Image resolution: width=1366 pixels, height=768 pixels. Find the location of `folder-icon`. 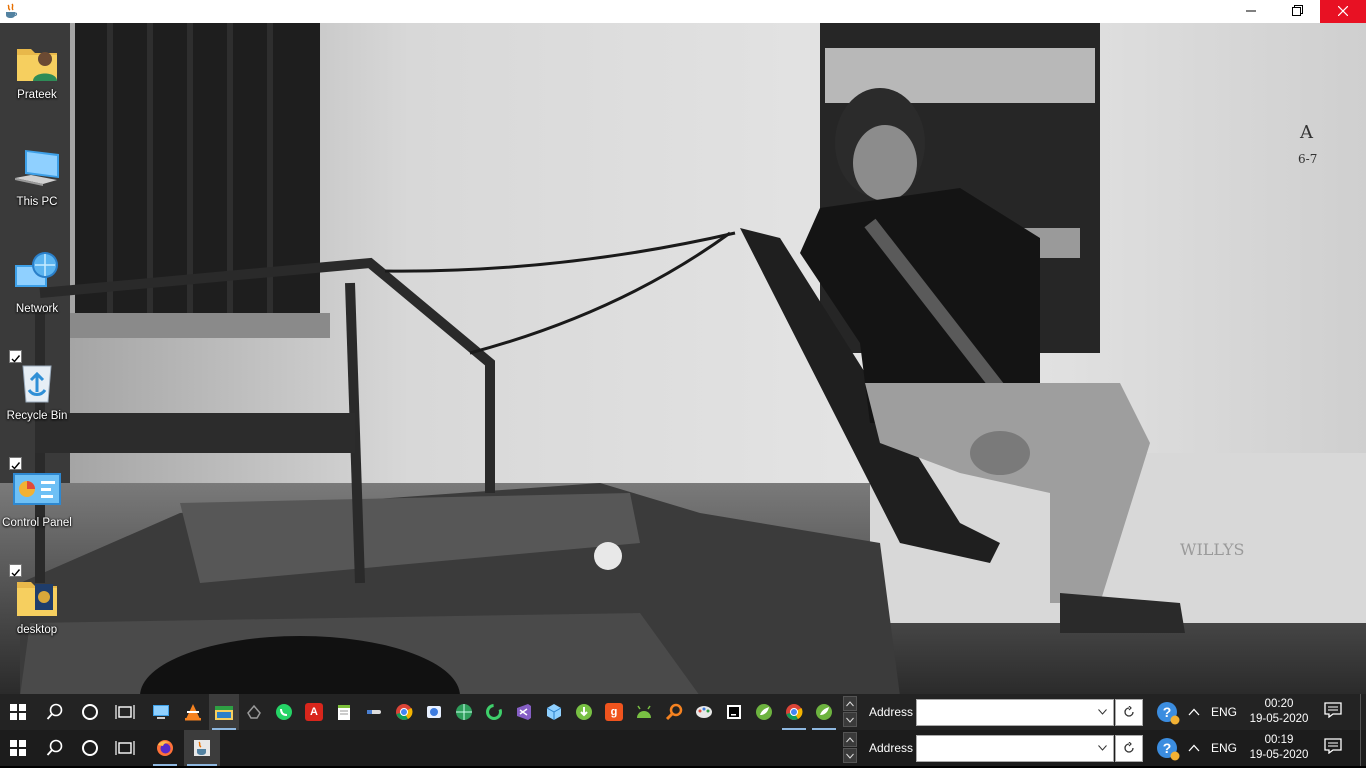

folder-icon is located at coordinates (37, 596).